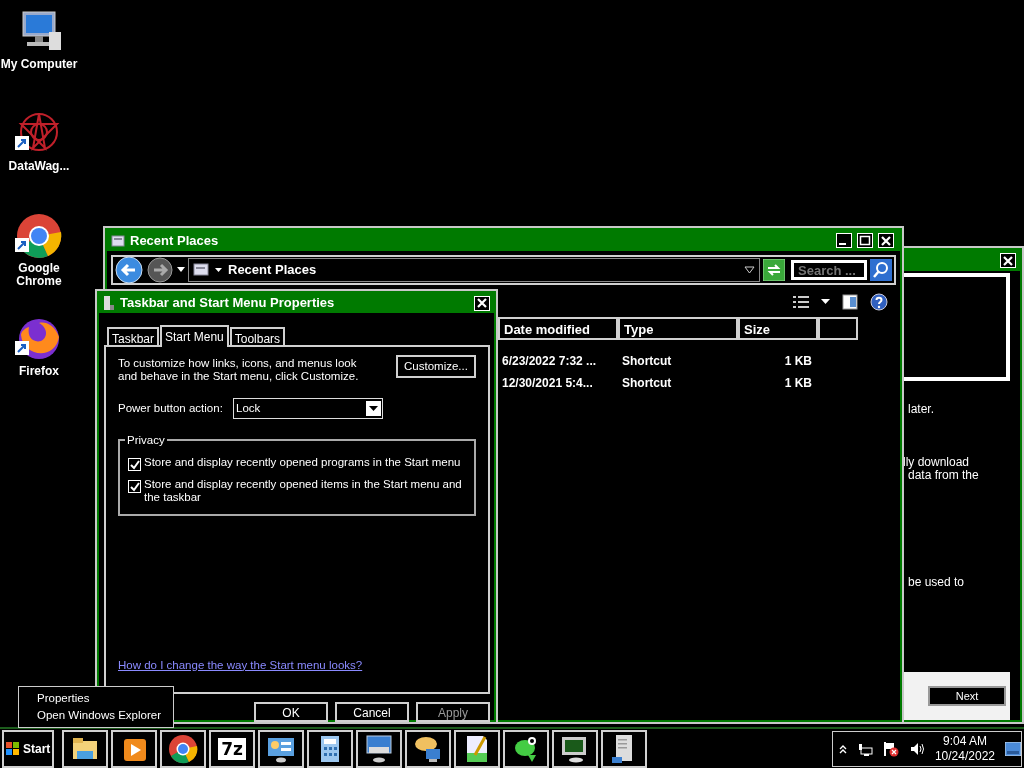 This screenshot has height=768, width=1024. Describe the element at coordinates (1013, 748) in the screenshot. I see `show-desktop-button` at that location.